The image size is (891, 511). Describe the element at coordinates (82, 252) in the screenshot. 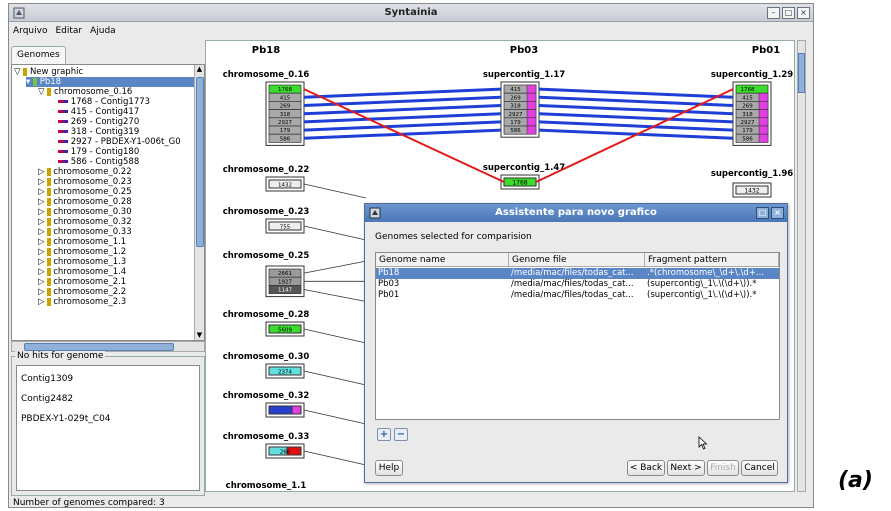

I see `tree-item-chromosome: ▷ chromosome_1.2` at that location.